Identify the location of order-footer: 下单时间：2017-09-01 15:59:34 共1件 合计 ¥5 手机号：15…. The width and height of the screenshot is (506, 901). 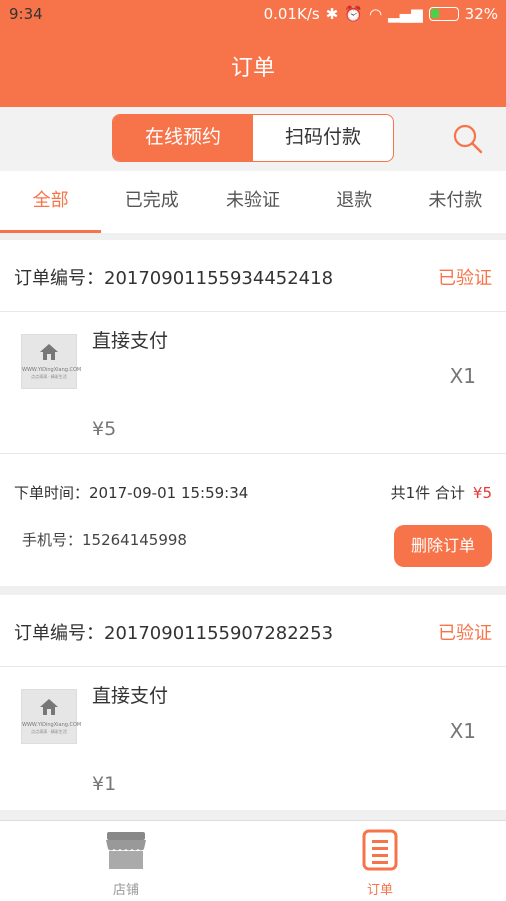
(253, 520).